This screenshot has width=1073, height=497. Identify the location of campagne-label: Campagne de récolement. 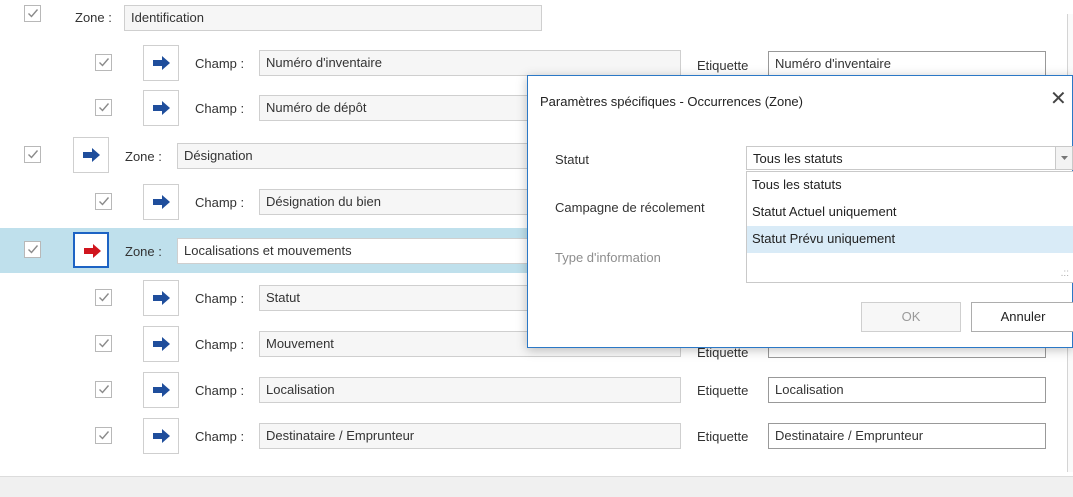
(630, 207).